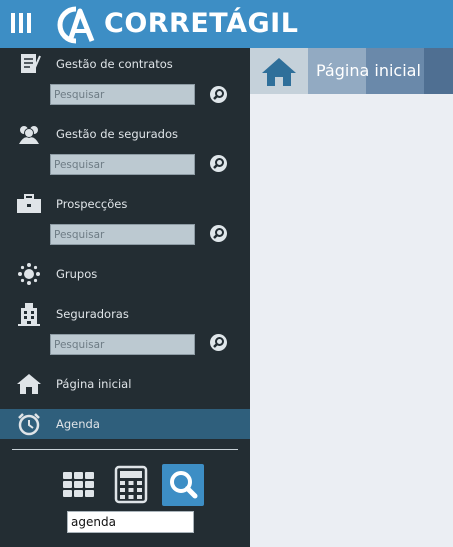  Describe the element at coordinates (130, 522) in the screenshot. I see `tool-search-field` at that location.